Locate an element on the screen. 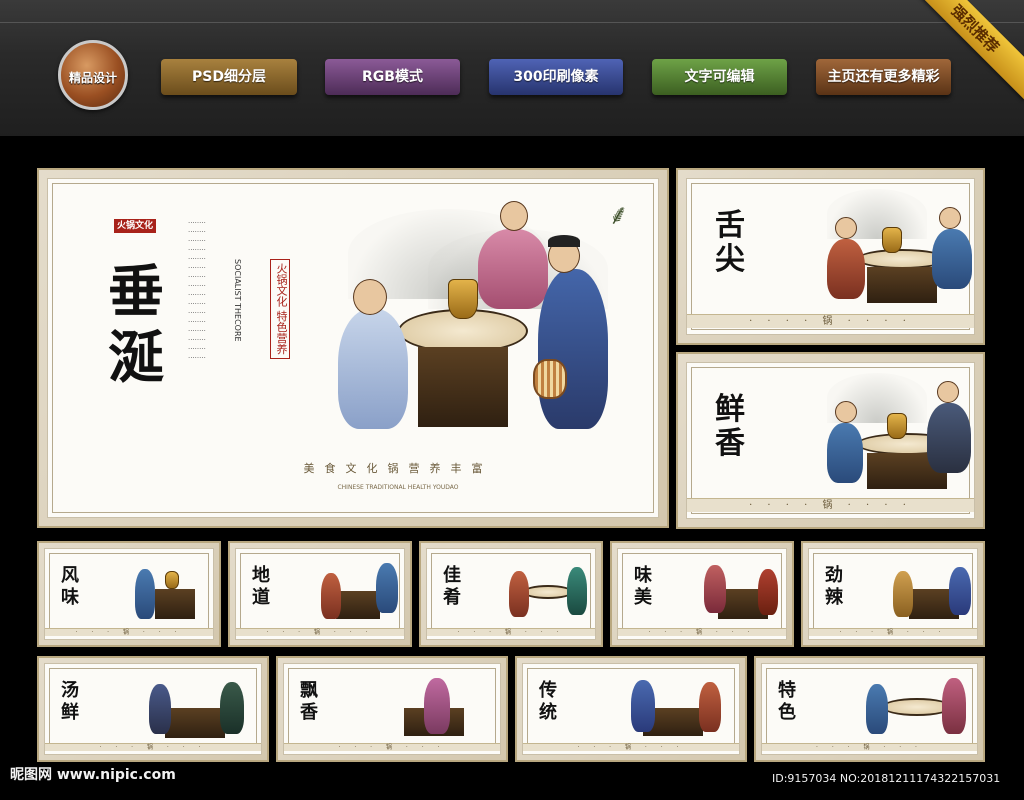 The image size is (1024, 800). feature-pill-psd: PSD细分层 is located at coordinates (229, 77).